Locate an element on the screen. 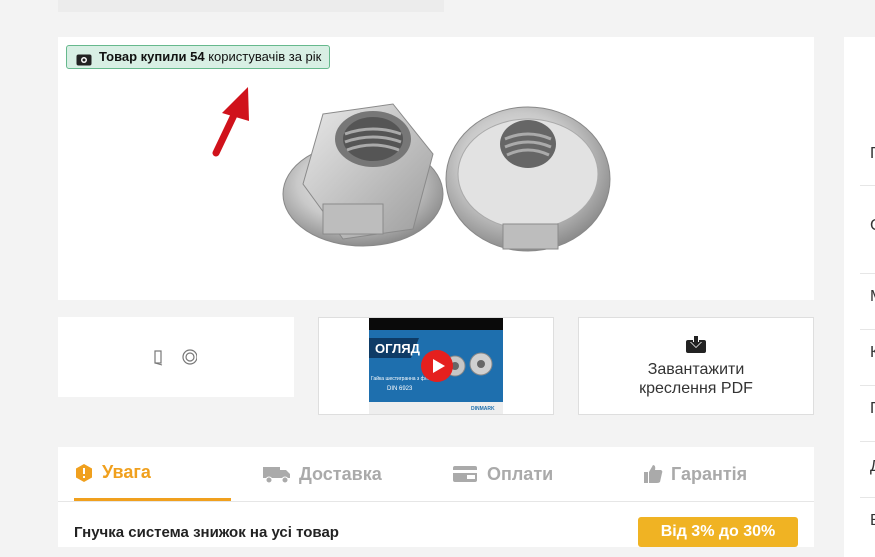  tab-warranty-label: Гарантія is located at coordinates (709, 473).